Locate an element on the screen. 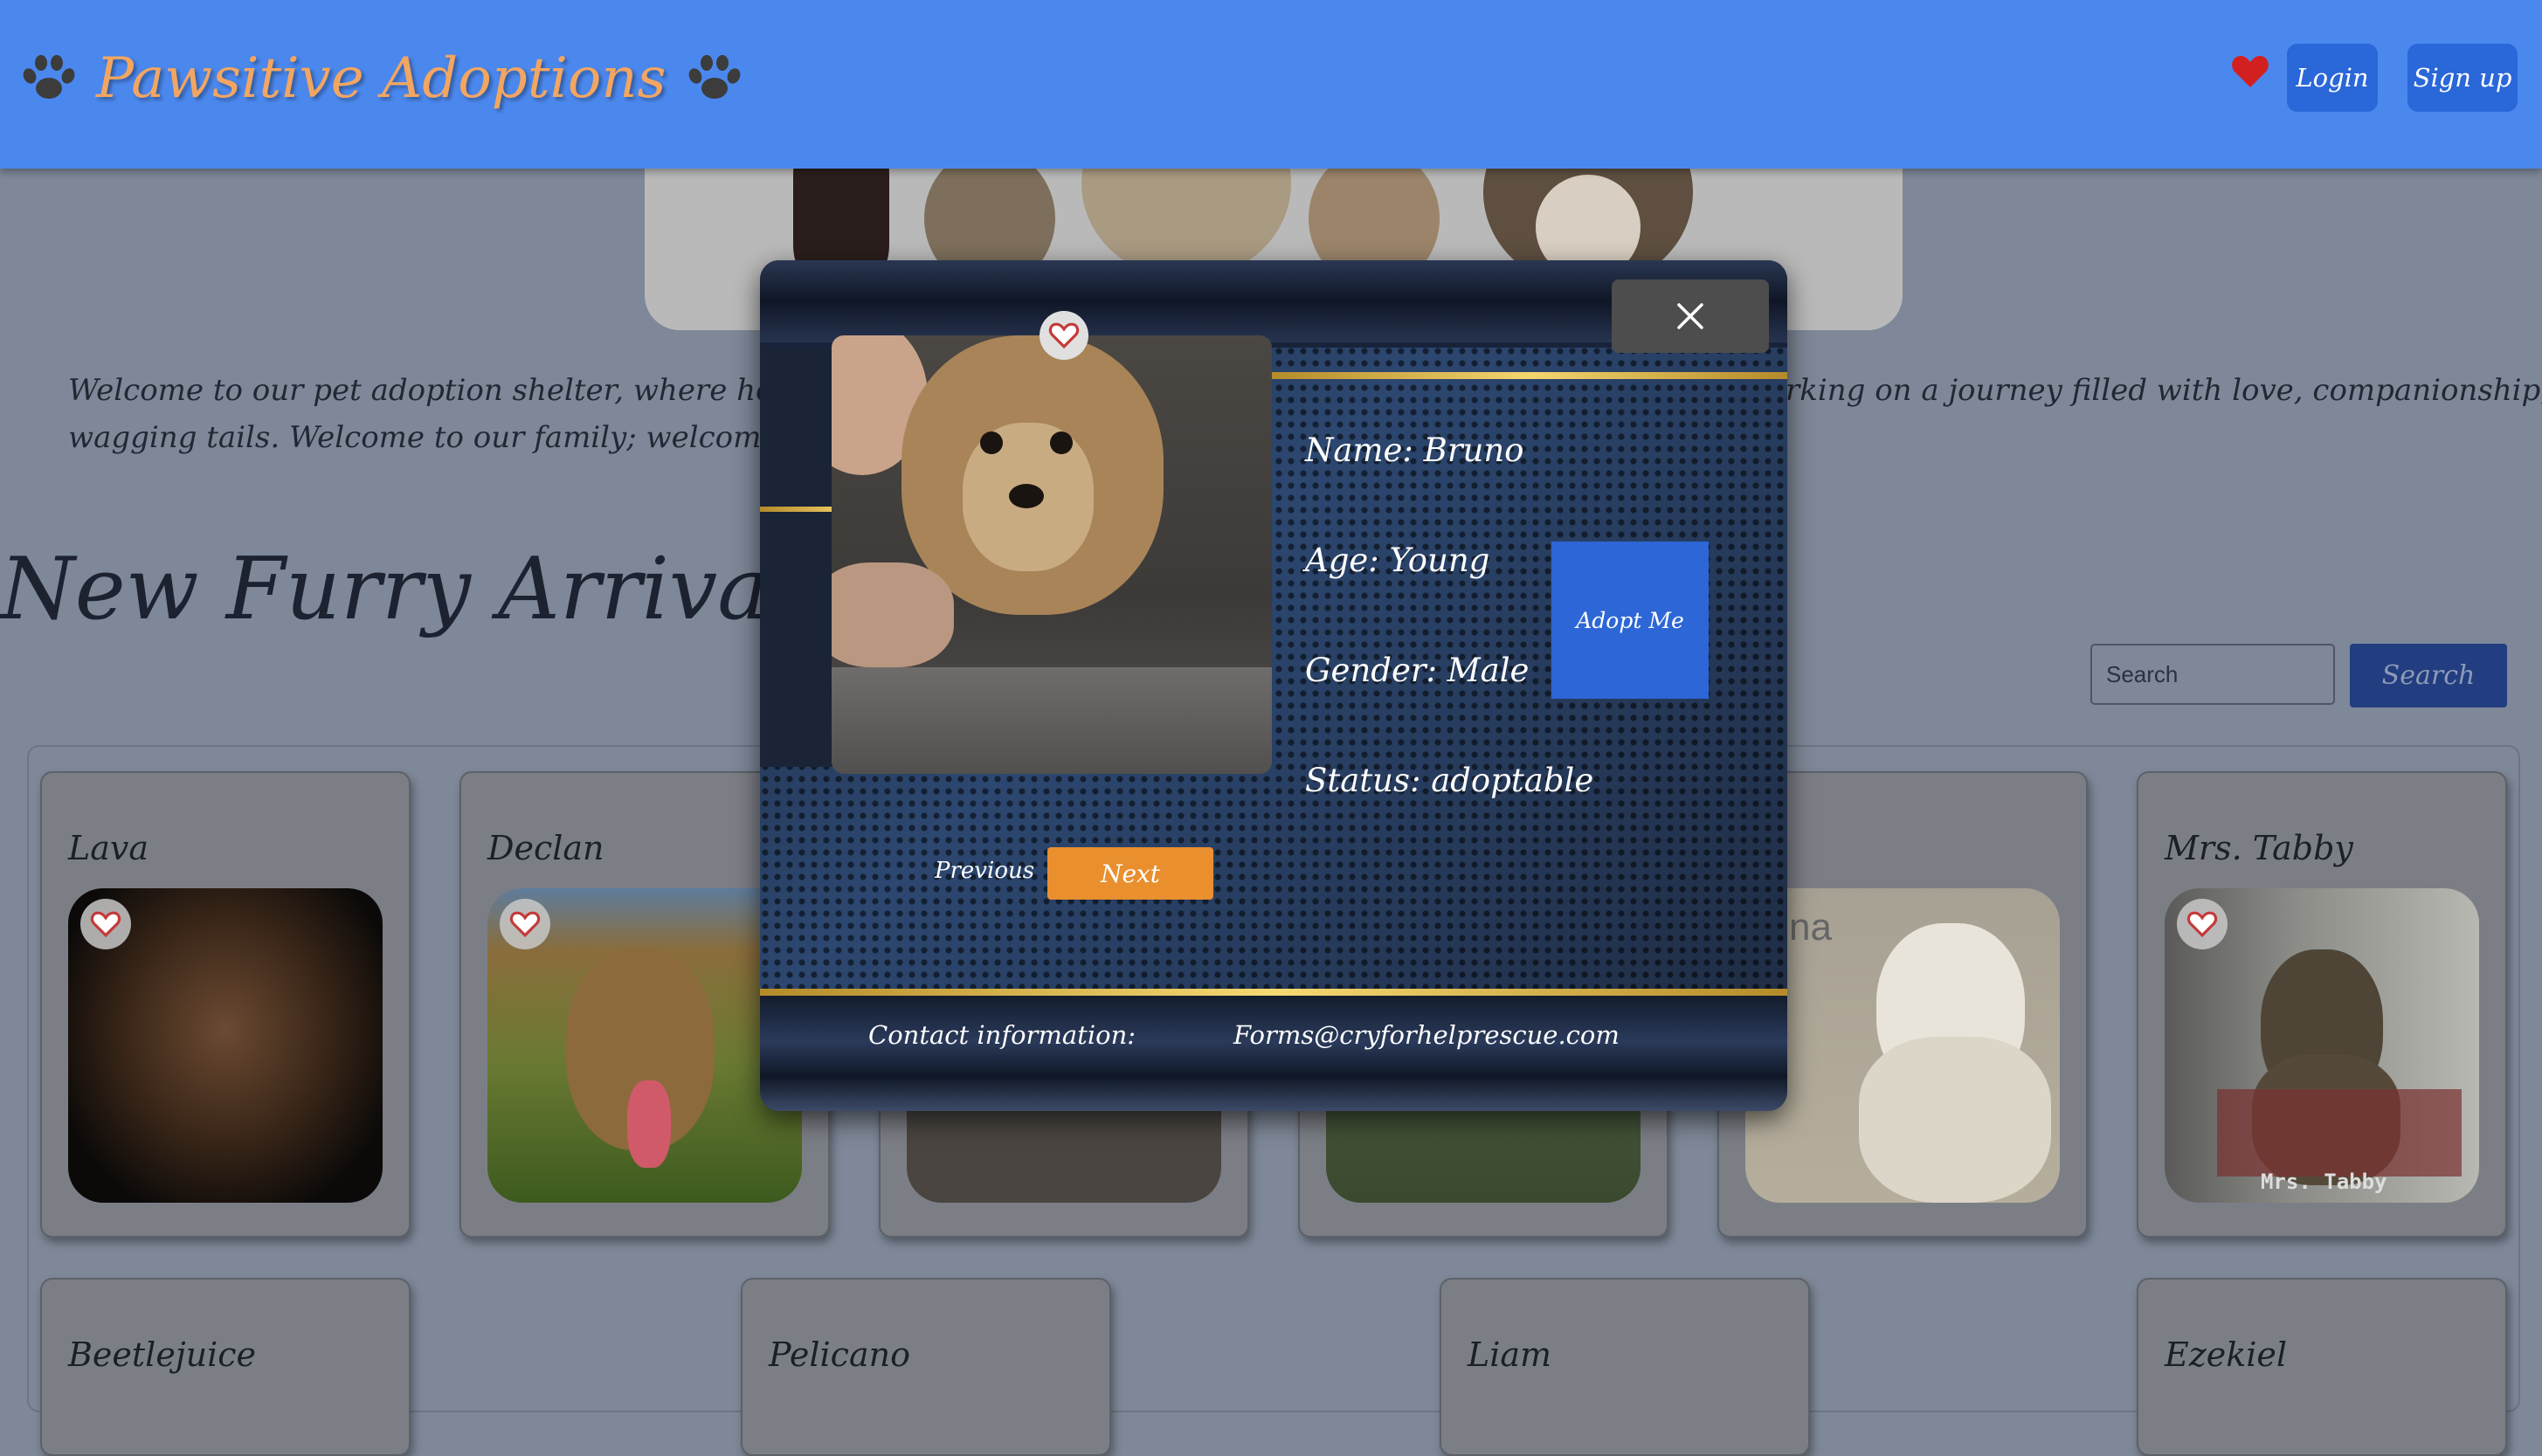 The image size is (2542, 1456). pet-photo: na is located at coordinates (1902, 1045).